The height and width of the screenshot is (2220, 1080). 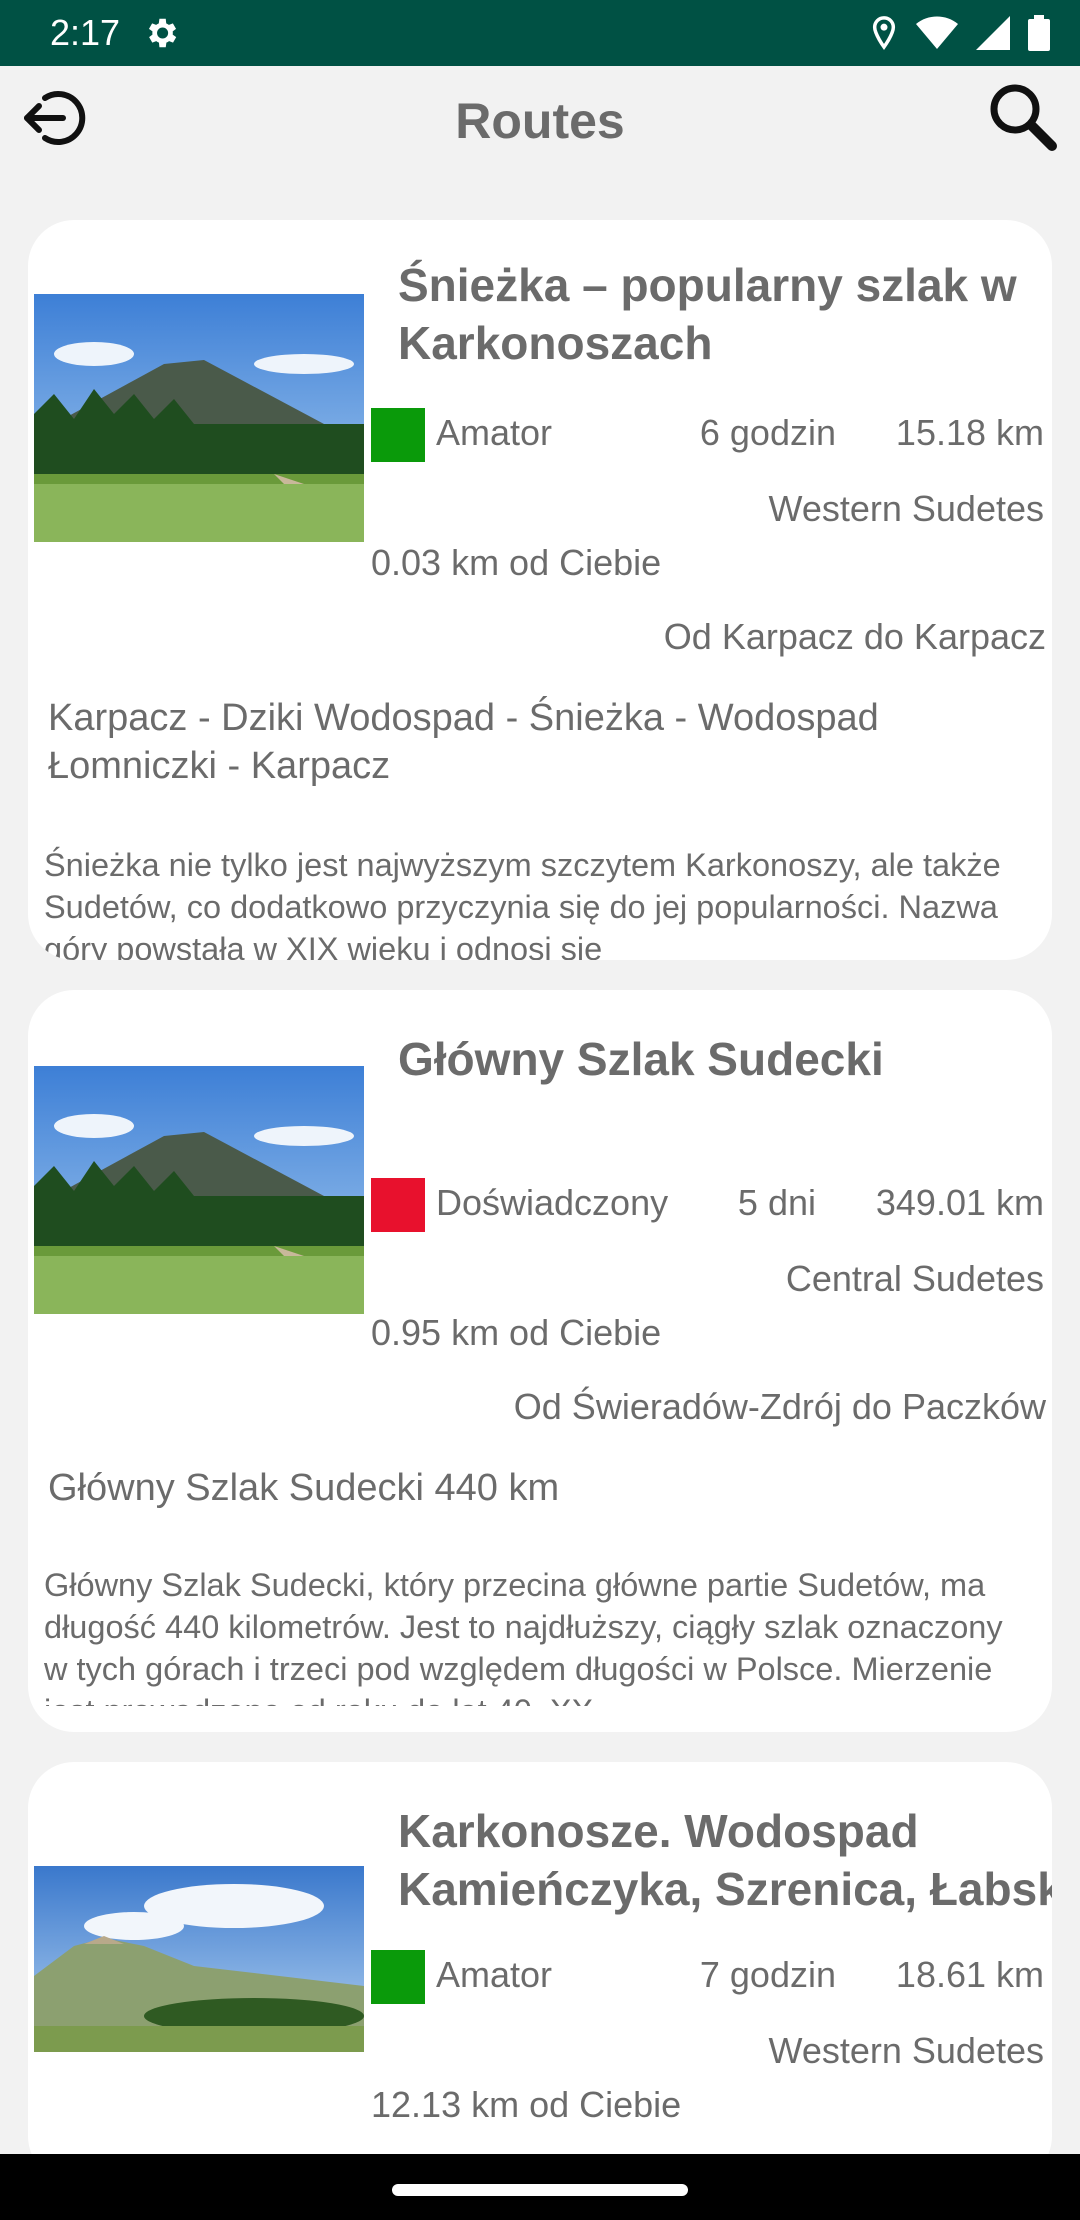 What do you see at coordinates (767, 432) in the screenshot?
I see `route-duration: 6 godzin` at bounding box center [767, 432].